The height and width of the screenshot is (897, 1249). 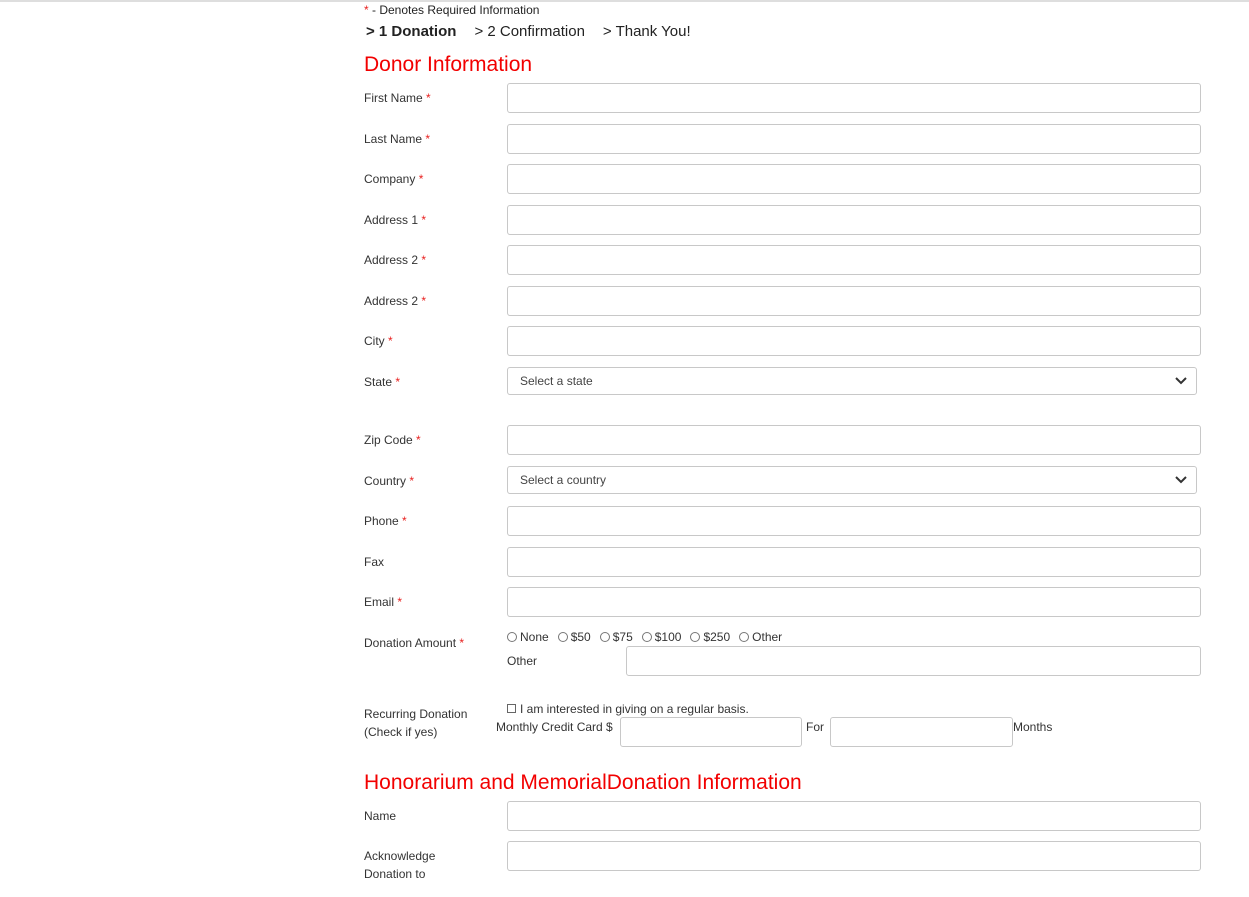 What do you see at coordinates (401, 732) in the screenshot?
I see `recurring-donation-hint: (Check if yes)` at bounding box center [401, 732].